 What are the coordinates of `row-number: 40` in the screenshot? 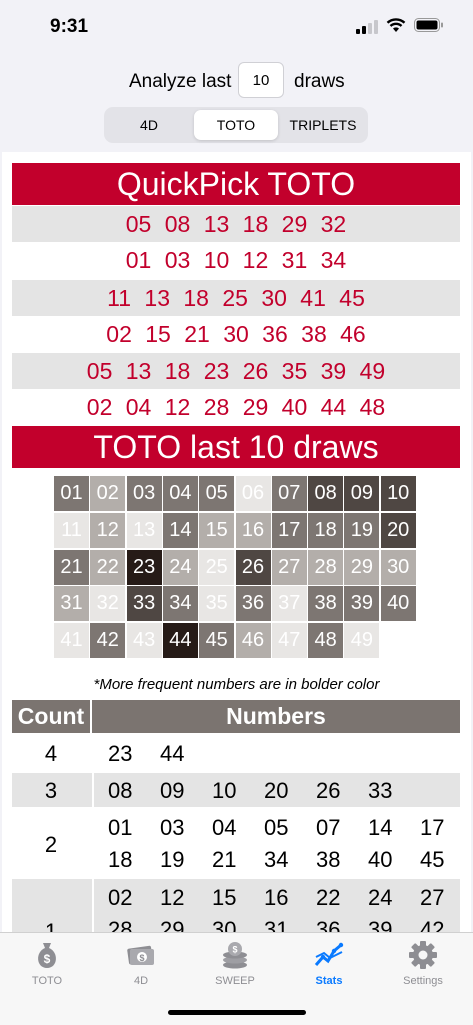 It's located at (380, 859).